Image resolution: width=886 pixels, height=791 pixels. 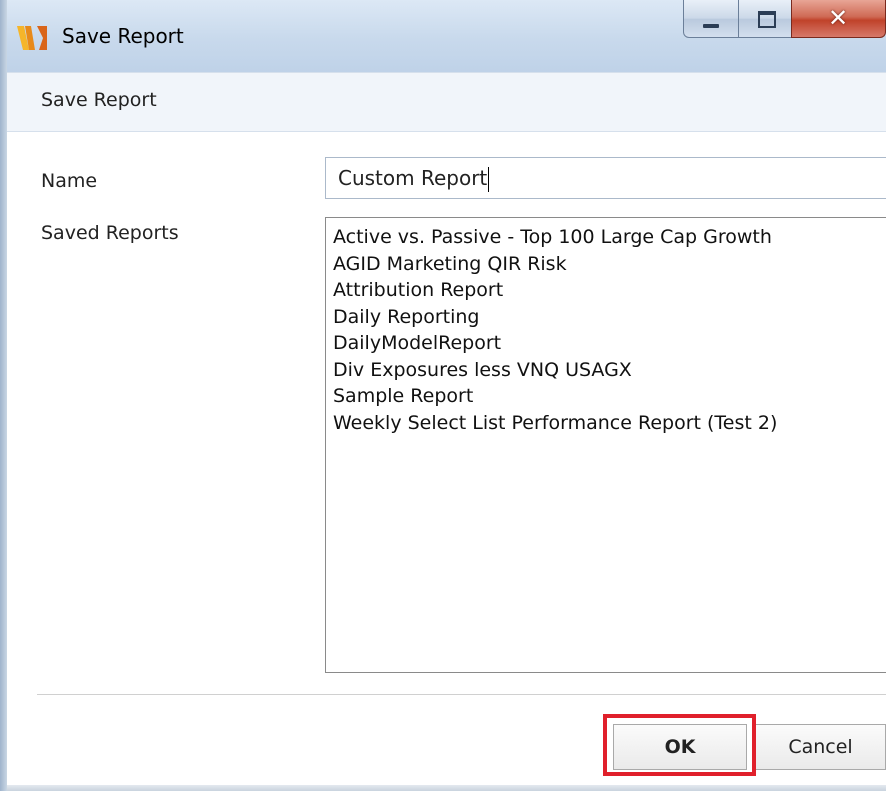 What do you see at coordinates (605, 178) in the screenshot?
I see `report-name-input: Custom Report` at bounding box center [605, 178].